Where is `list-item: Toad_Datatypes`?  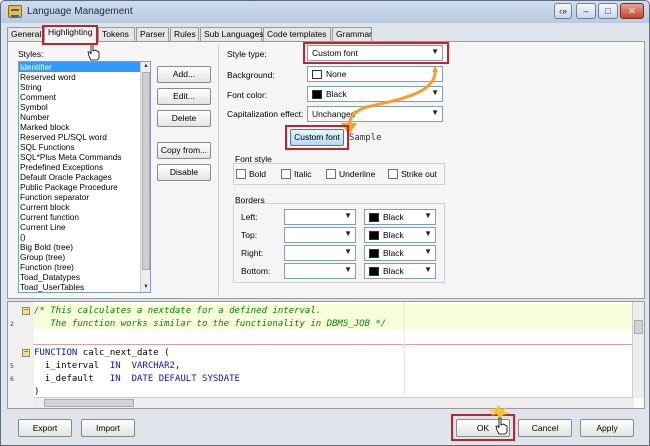 list-item: Toad_Datatypes is located at coordinates (84, 277).